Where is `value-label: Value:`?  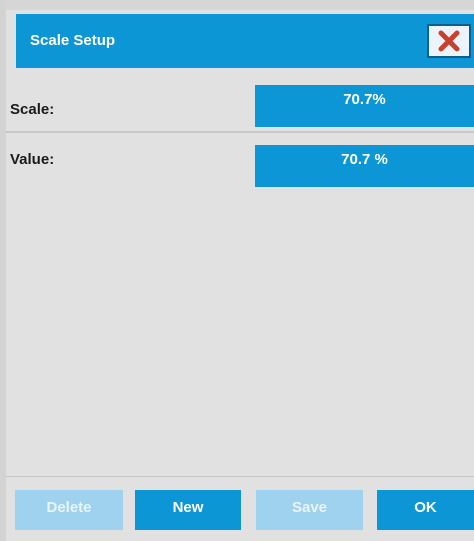
value-label: Value: is located at coordinates (32, 159).